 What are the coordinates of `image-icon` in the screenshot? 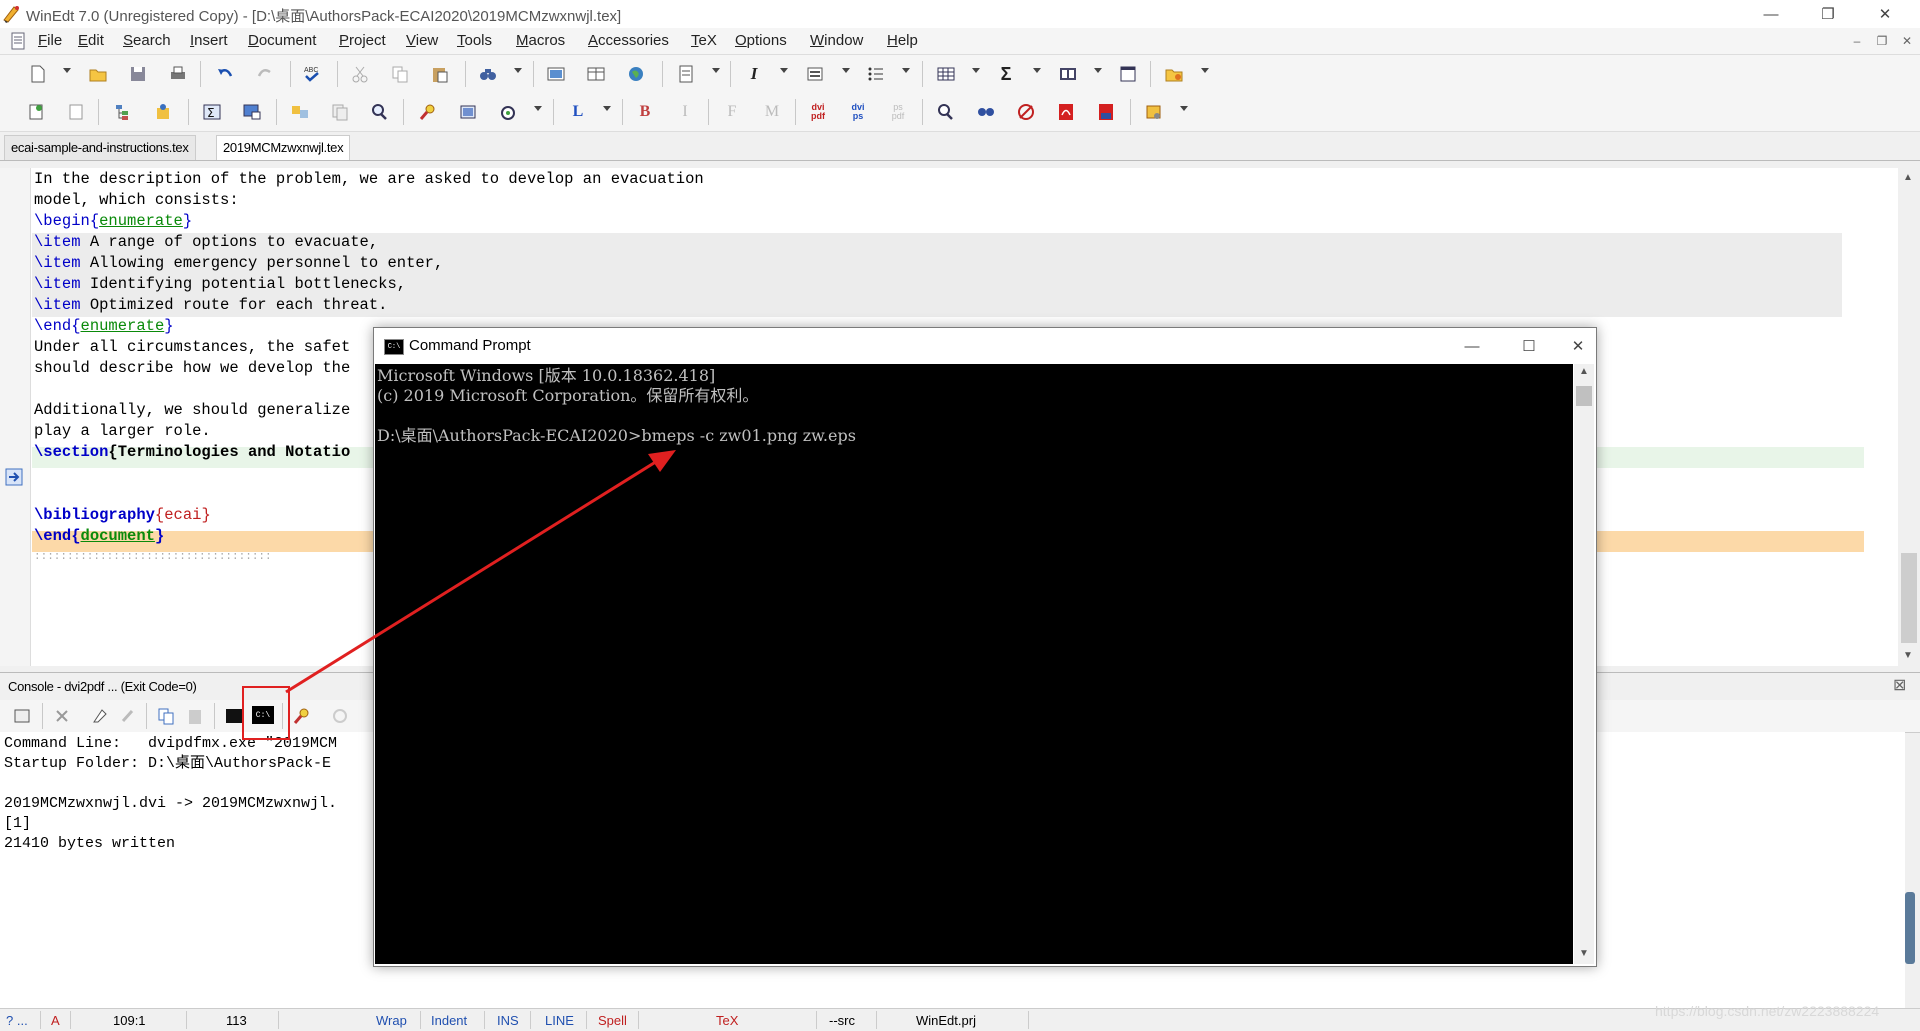 It's located at (556, 74).